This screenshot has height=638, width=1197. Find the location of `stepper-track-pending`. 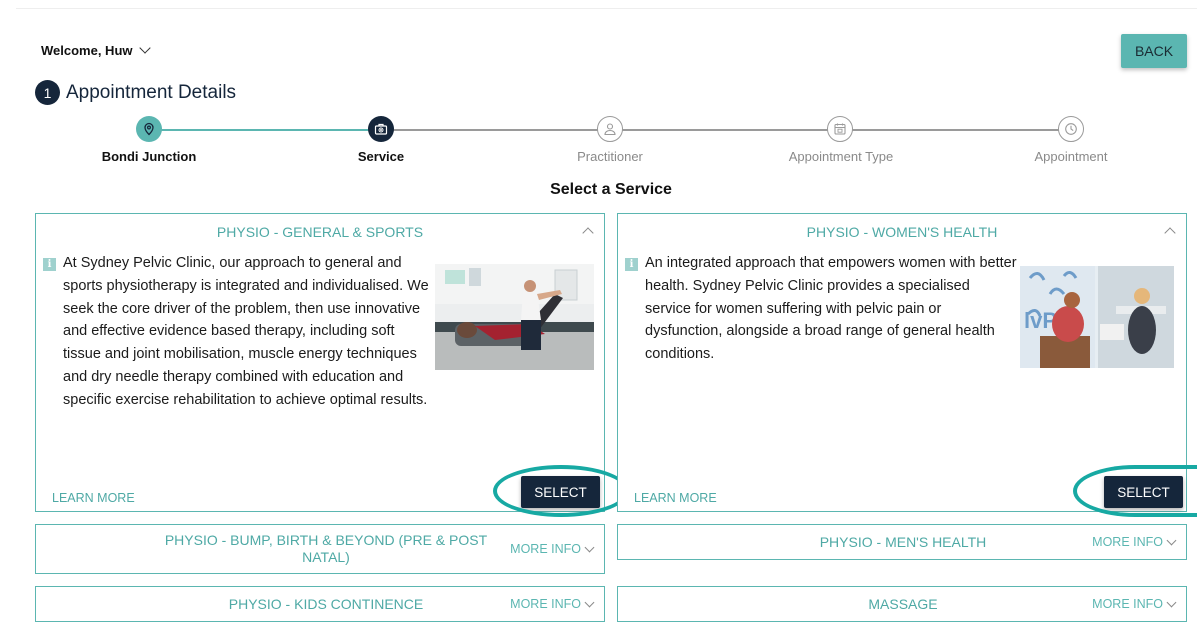

stepper-track-pending is located at coordinates (726, 130).